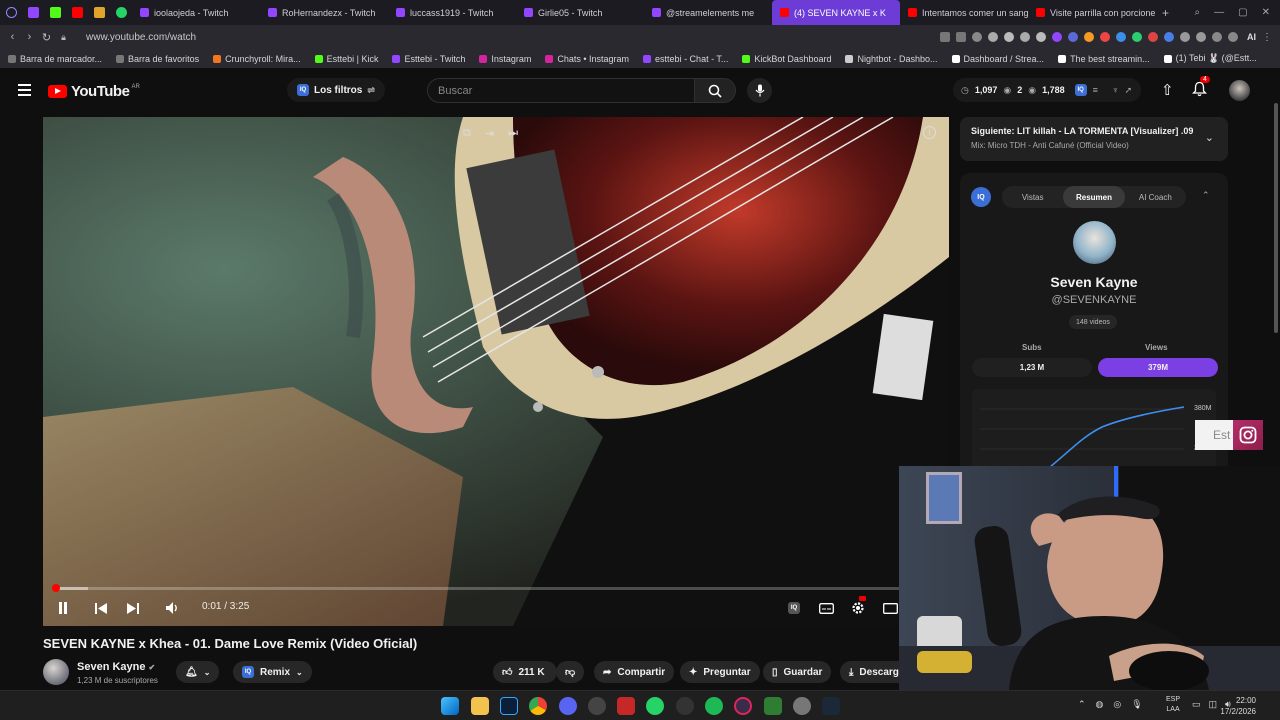 The height and width of the screenshot is (720, 1280). I want to click on search-input: Buscar, so click(561, 90).